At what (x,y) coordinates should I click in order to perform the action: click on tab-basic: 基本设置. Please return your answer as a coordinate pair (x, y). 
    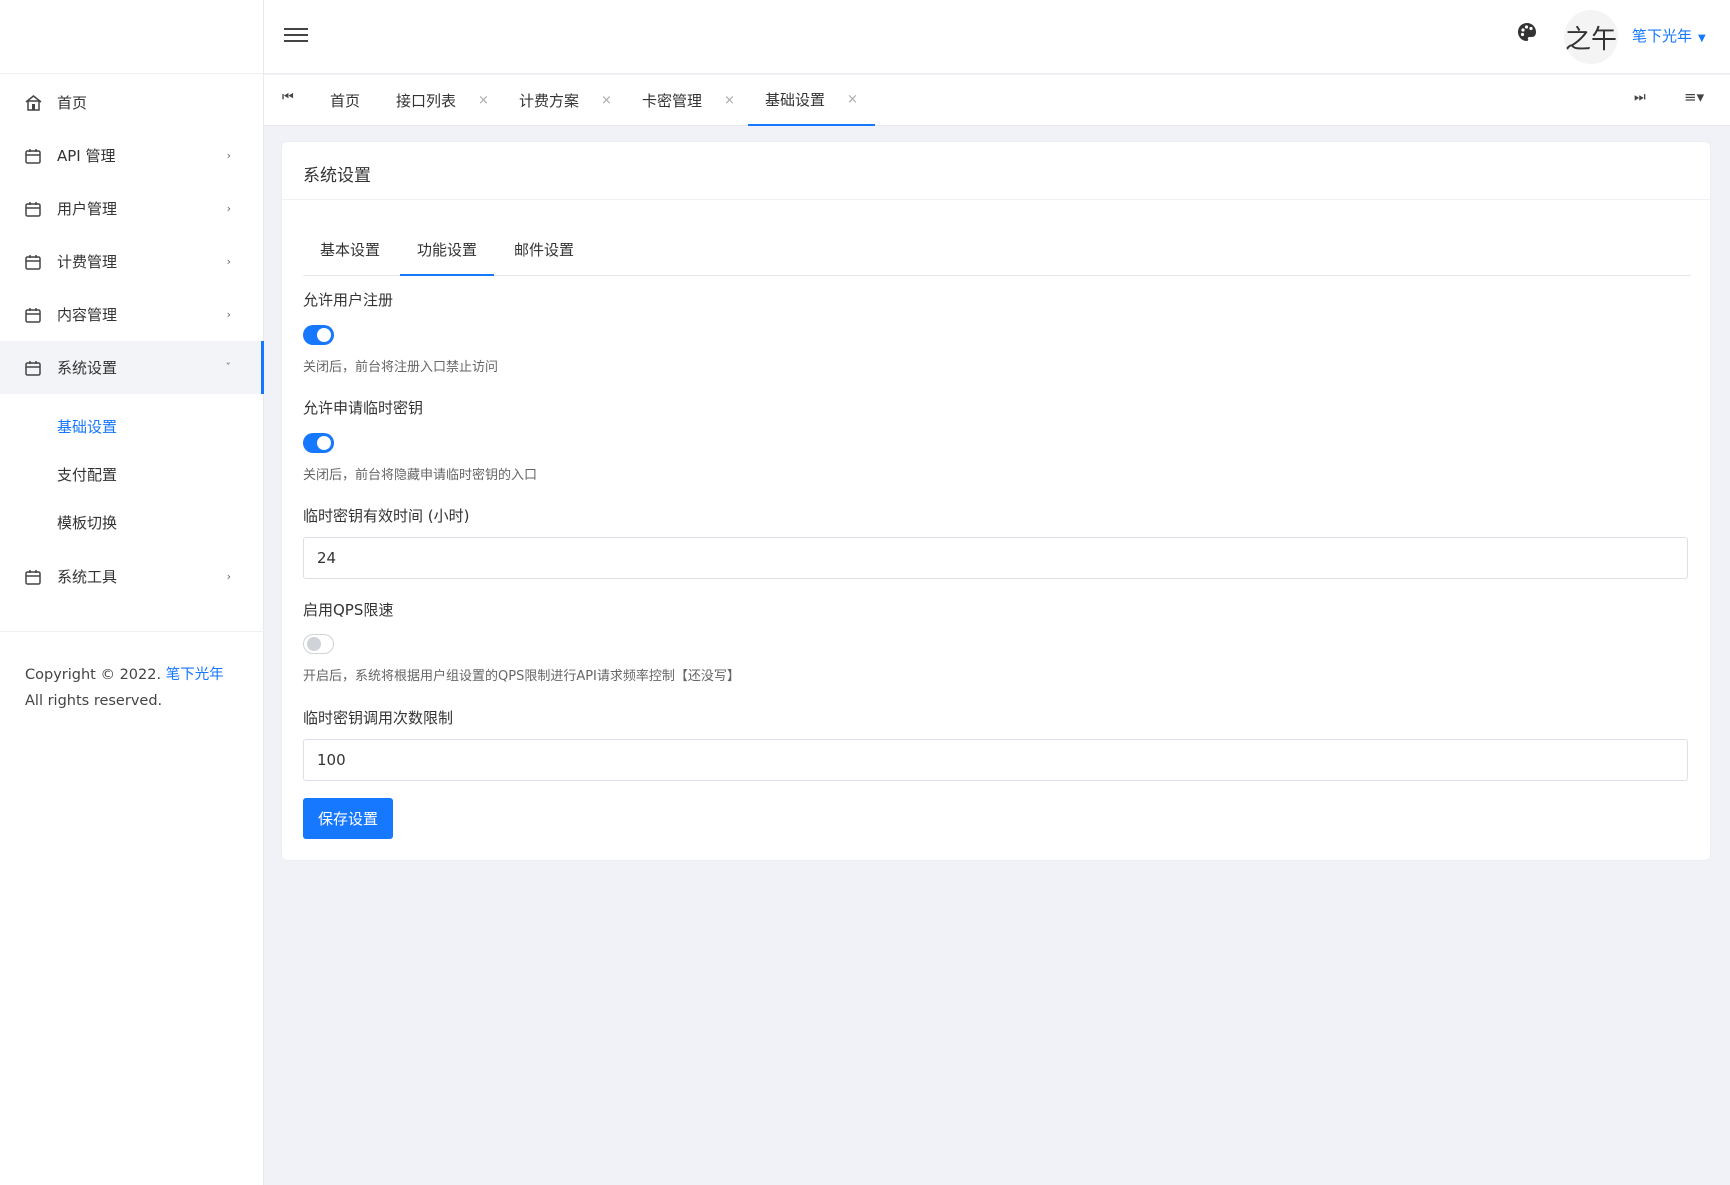
    Looking at the image, I should click on (350, 256).